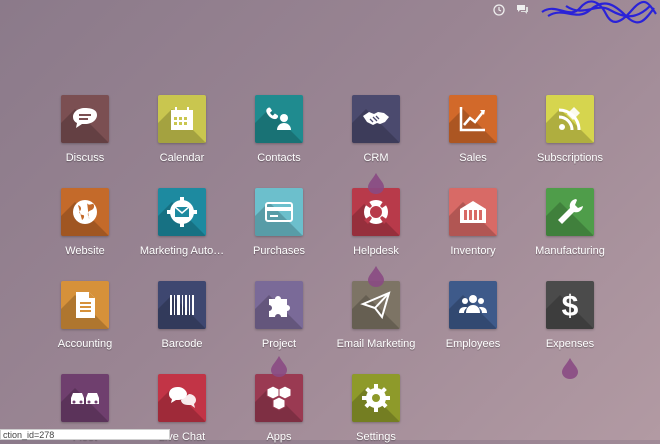 Image resolution: width=660 pixels, height=444 pixels. I want to click on app-label: Sales, so click(473, 158).